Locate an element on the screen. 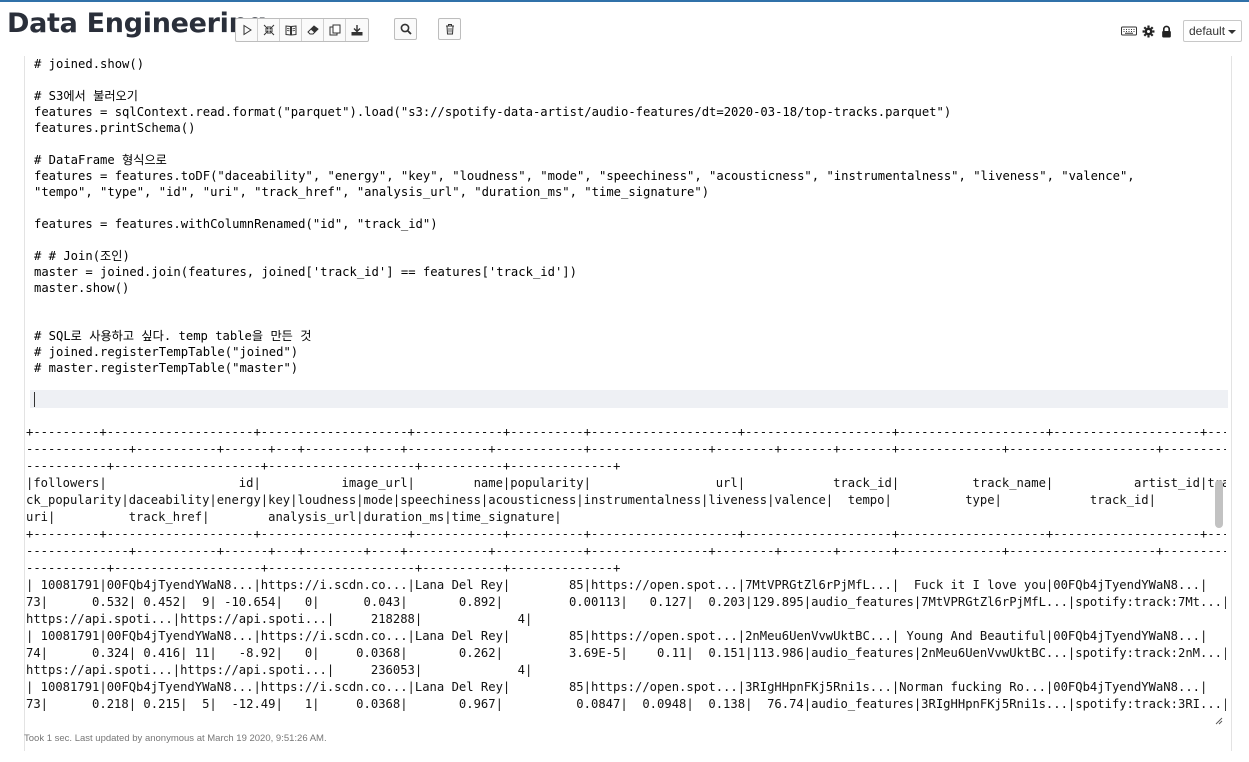 This screenshot has width=1249, height=762. trash-icon is located at coordinates (449, 29).